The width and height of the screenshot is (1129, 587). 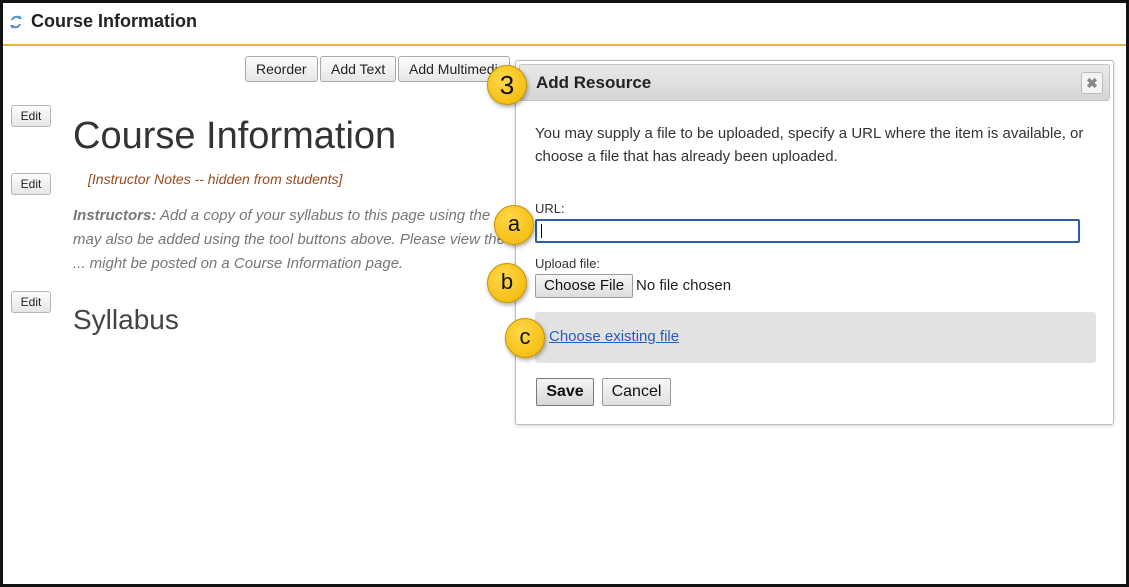 I want to click on dialog-header: Add Resource ✖, so click(x=814, y=82).